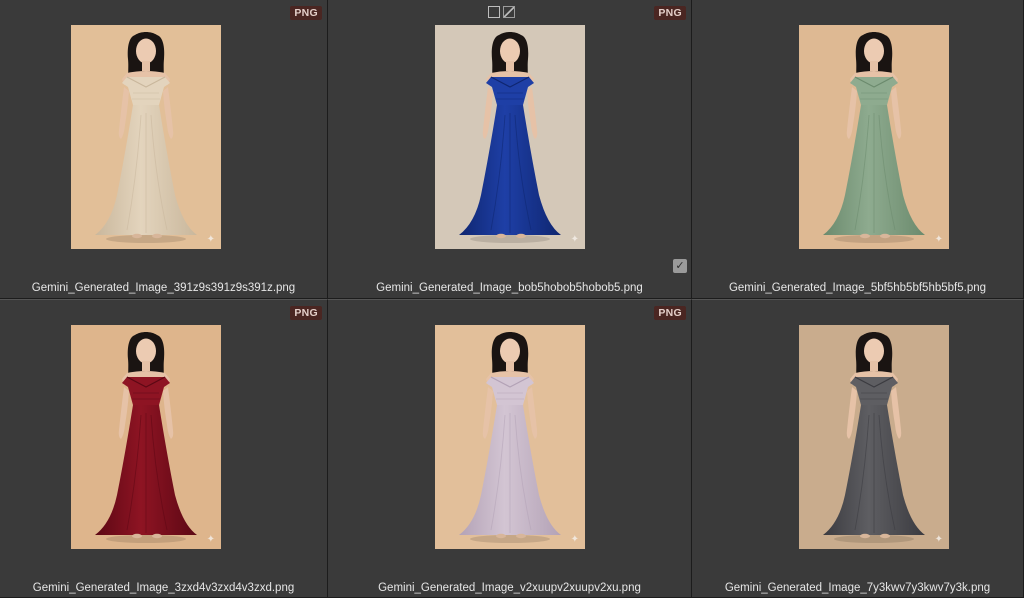 Image resolution: width=1024 pixels, height=598 pixels. I want to click on view-toggle-icons, so click(501, 12).